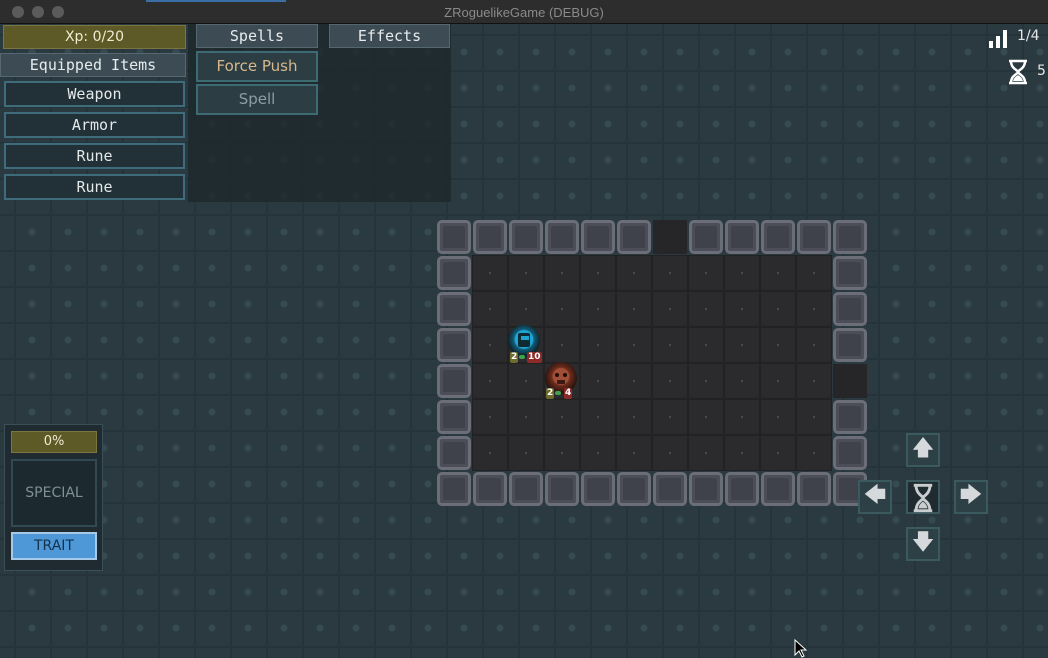 Image resolution: width=1048 pixels, height=658 pixels. I want to click on move-down-button: 🡇, so click(923, 544).